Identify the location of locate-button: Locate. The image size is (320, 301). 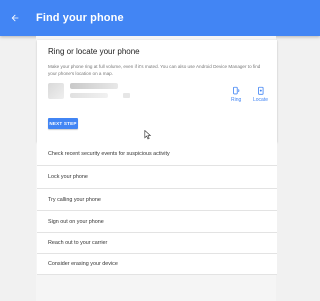
(260, 94).